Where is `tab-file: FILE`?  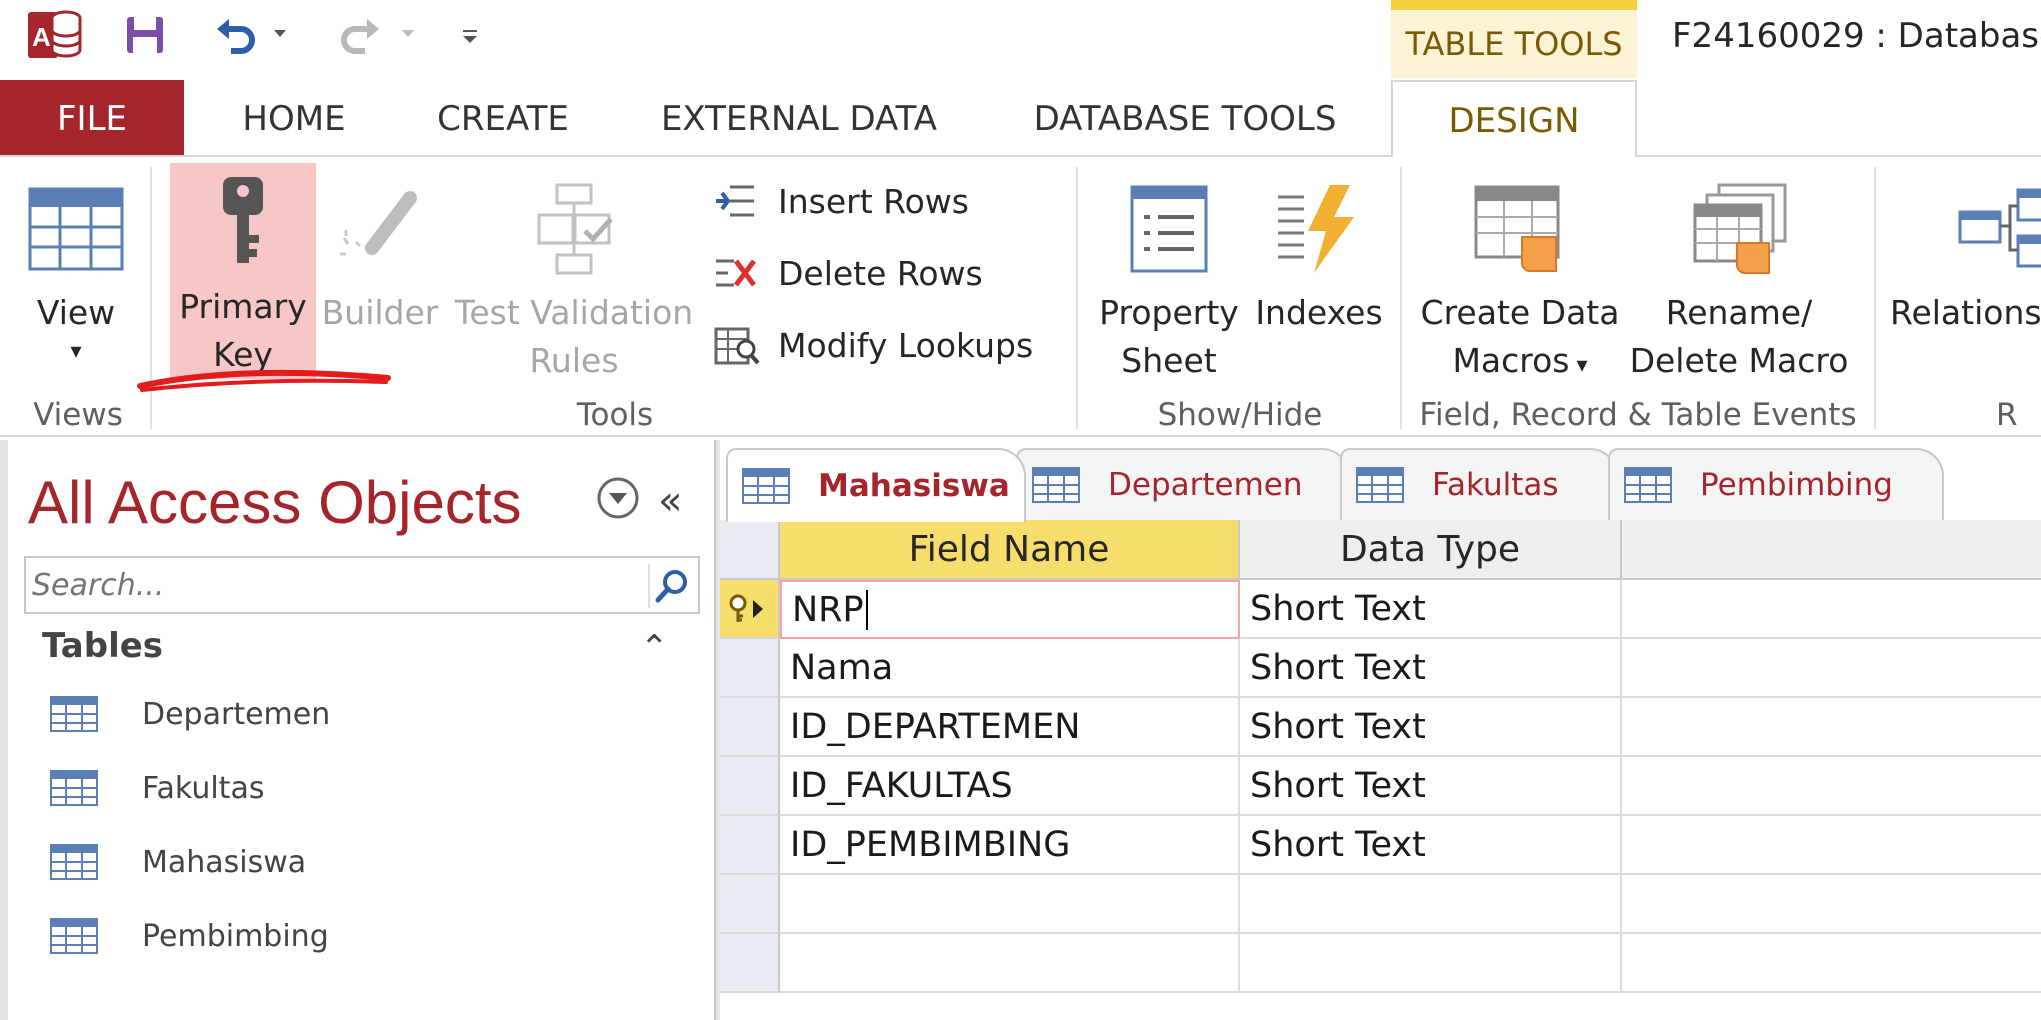 tab-file: FILE is located at coordinates (92, 118).